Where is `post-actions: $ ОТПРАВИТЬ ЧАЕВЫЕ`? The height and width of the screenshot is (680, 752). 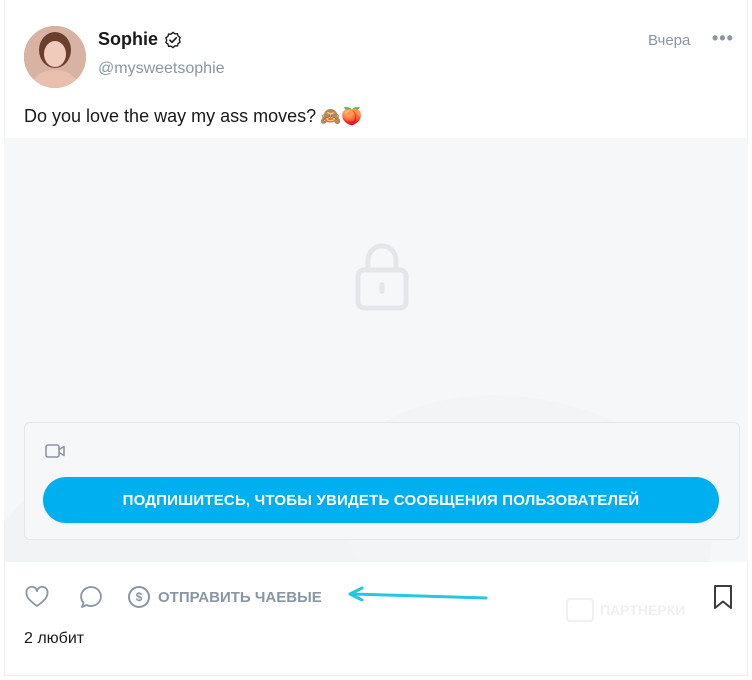
post-actions: $ ОТПРАВИТЬ ЧАЕВЫЕ is located at coordinates (173, 597).